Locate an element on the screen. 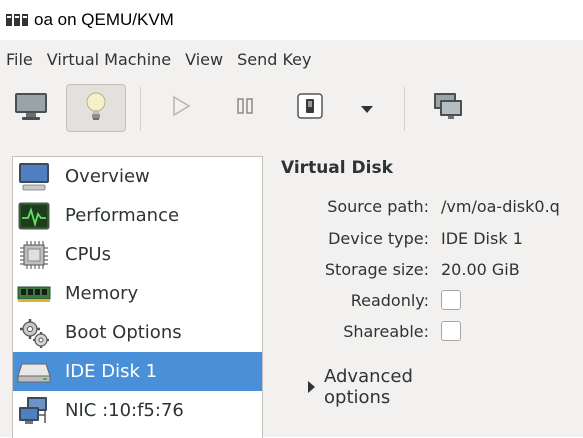 The height and width of the screenshot is (438, 583). pause-icon is located at coordinates (245, 108).